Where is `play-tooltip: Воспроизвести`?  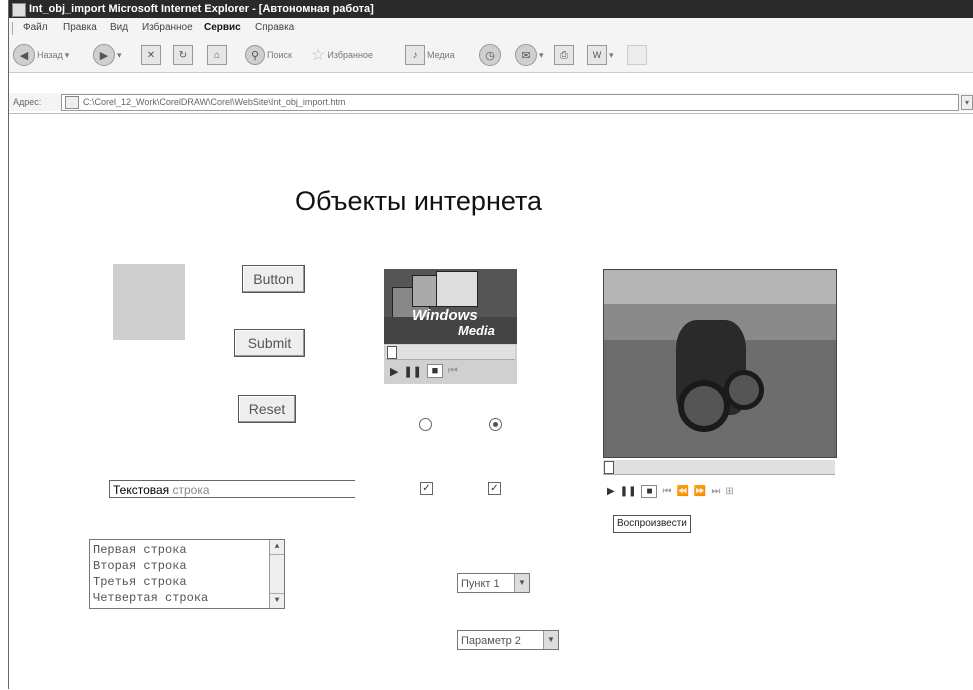
play-tooltip: Воспроизвести is located at coordinates (652, 524).